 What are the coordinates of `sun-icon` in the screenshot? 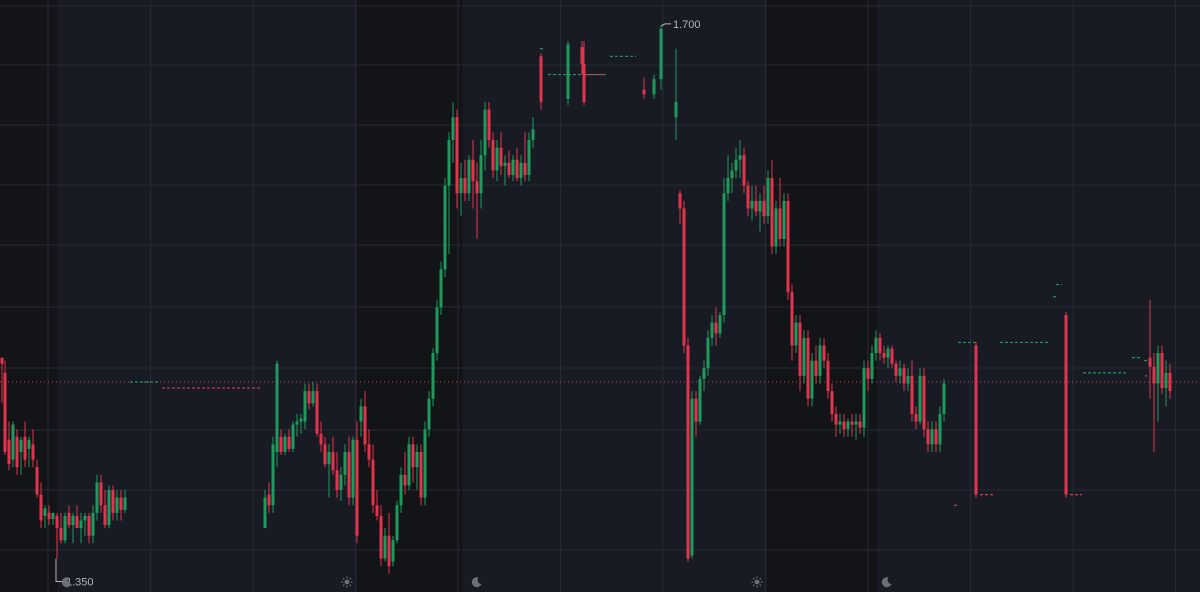 It's located at (347, 582).